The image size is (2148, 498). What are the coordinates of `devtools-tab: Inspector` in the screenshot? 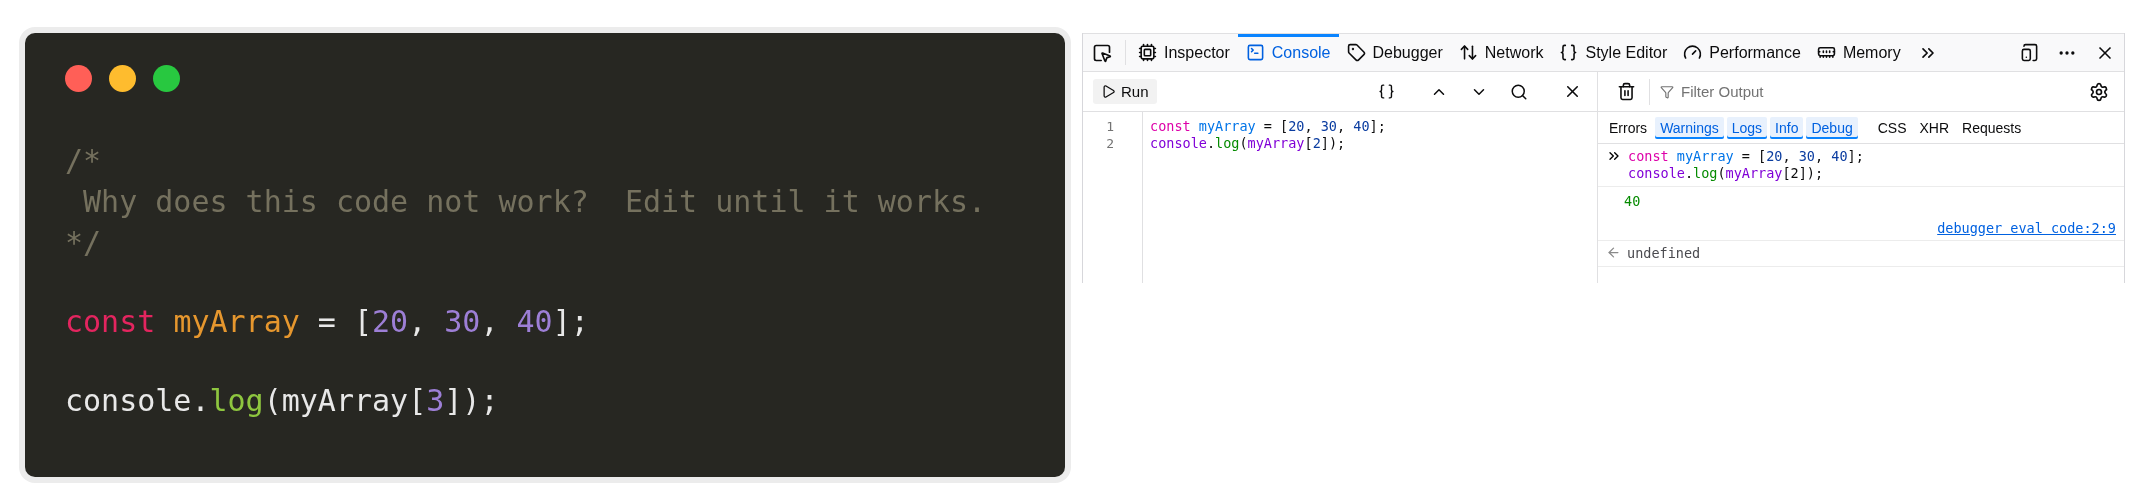 It's located at (1184, 52).